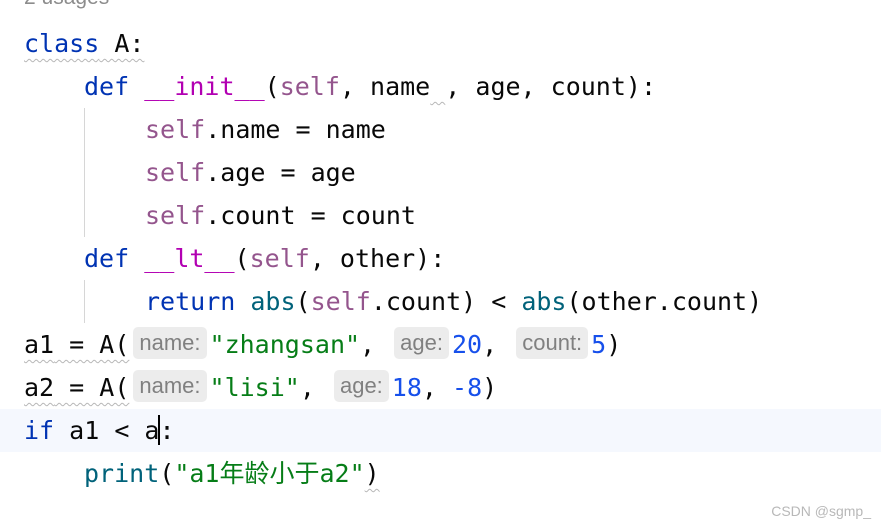 The height and width of the screenshot is (523, 881). Describe the element at coordinates (269, 473) in the screenshot. I see `string-literal: "a1年龄小于a2"` at that location.